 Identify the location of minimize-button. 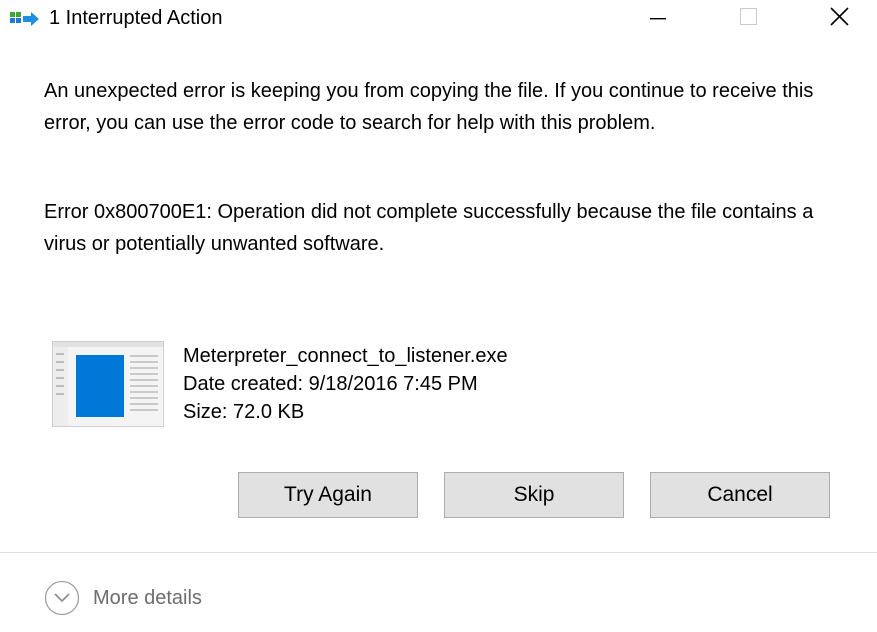
(656, 18).